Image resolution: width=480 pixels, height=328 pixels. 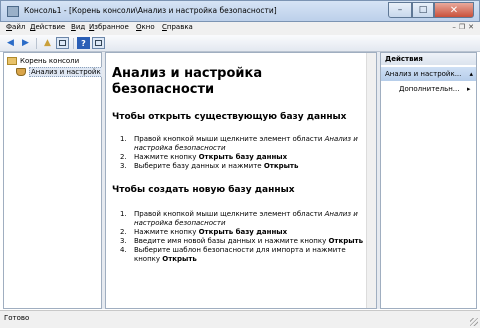 What do you see at coordinates (240, 319) in the screenshot?
I see `status-bar: Готово` at bounding box center [240, 319].